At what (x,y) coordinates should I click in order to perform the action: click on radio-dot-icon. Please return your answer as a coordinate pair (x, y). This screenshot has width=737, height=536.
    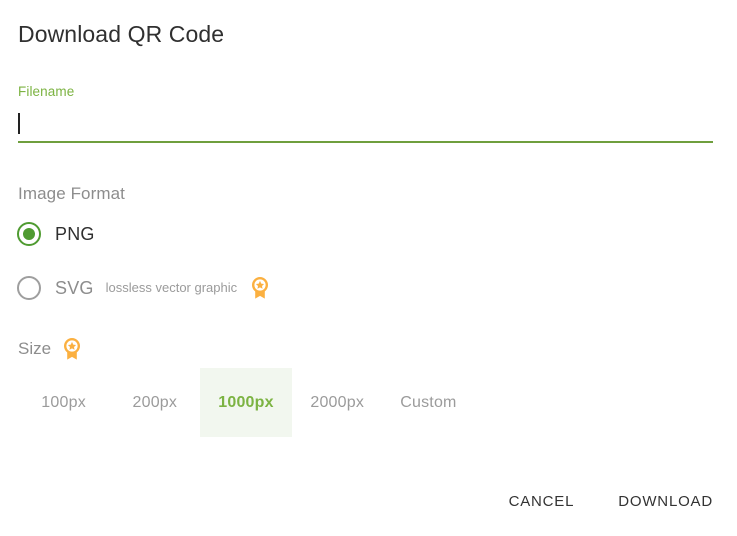
    Looking at the image, I should click on (29, 234).